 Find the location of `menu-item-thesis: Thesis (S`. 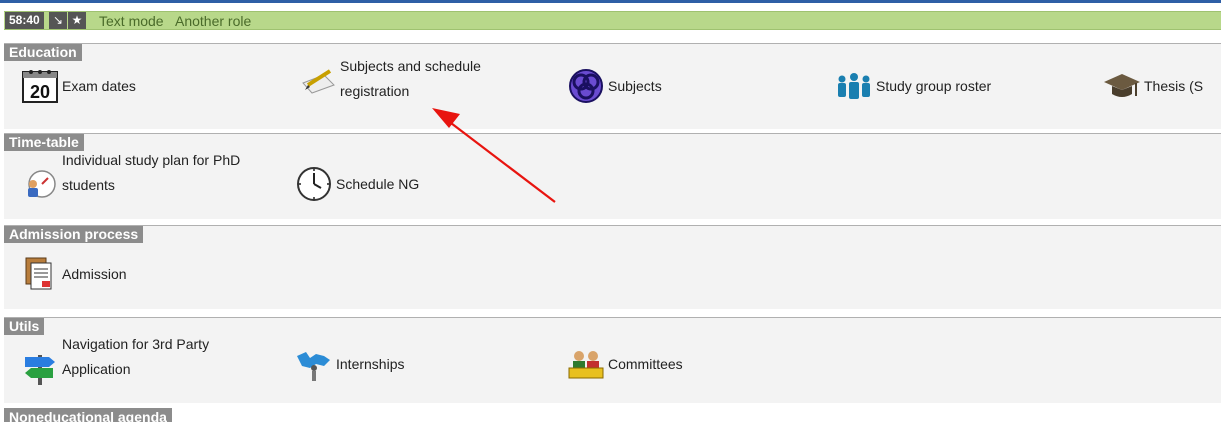

menu-item-thesis: Thesis (S is located at coordinates (1151, 86).